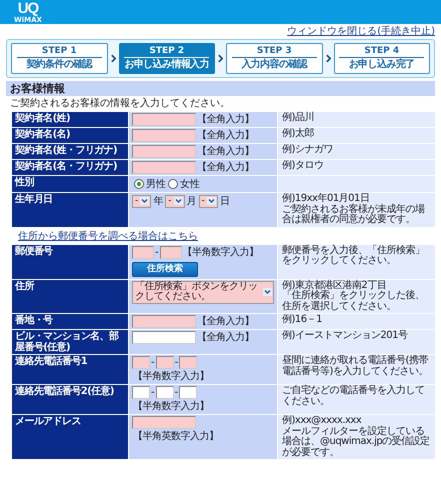  Describe the element at coordinates (355, 366) in the screenshot. I see `hint-text: 昼間に連絡が取れる電話番号(携帯電話番号等)を入力してください。` at that location.